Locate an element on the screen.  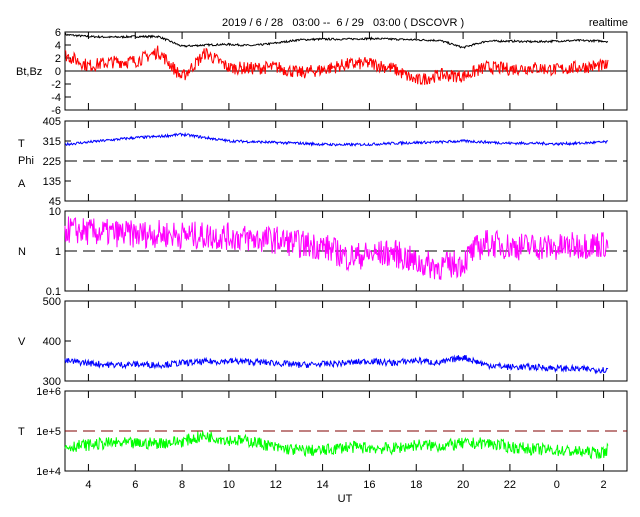
series-bt-line is located at coordinates (336, 40).